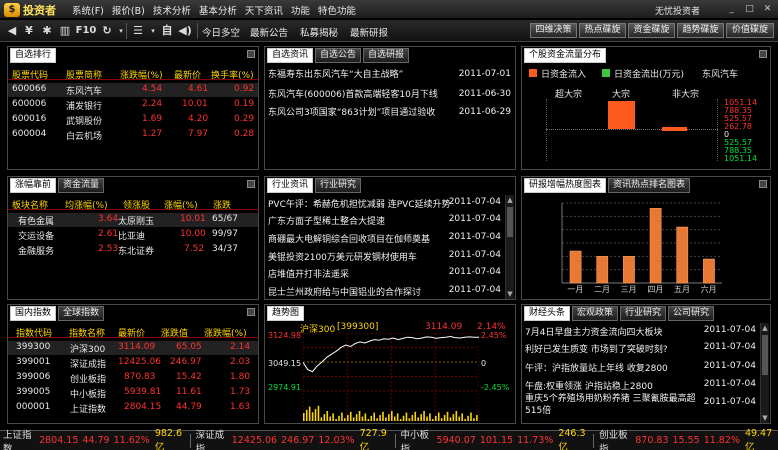  What do you see at coordinates (152, 89) in the screenshot?
I see `cell-change-pct: 4.54` at bounding box center [152, 89].